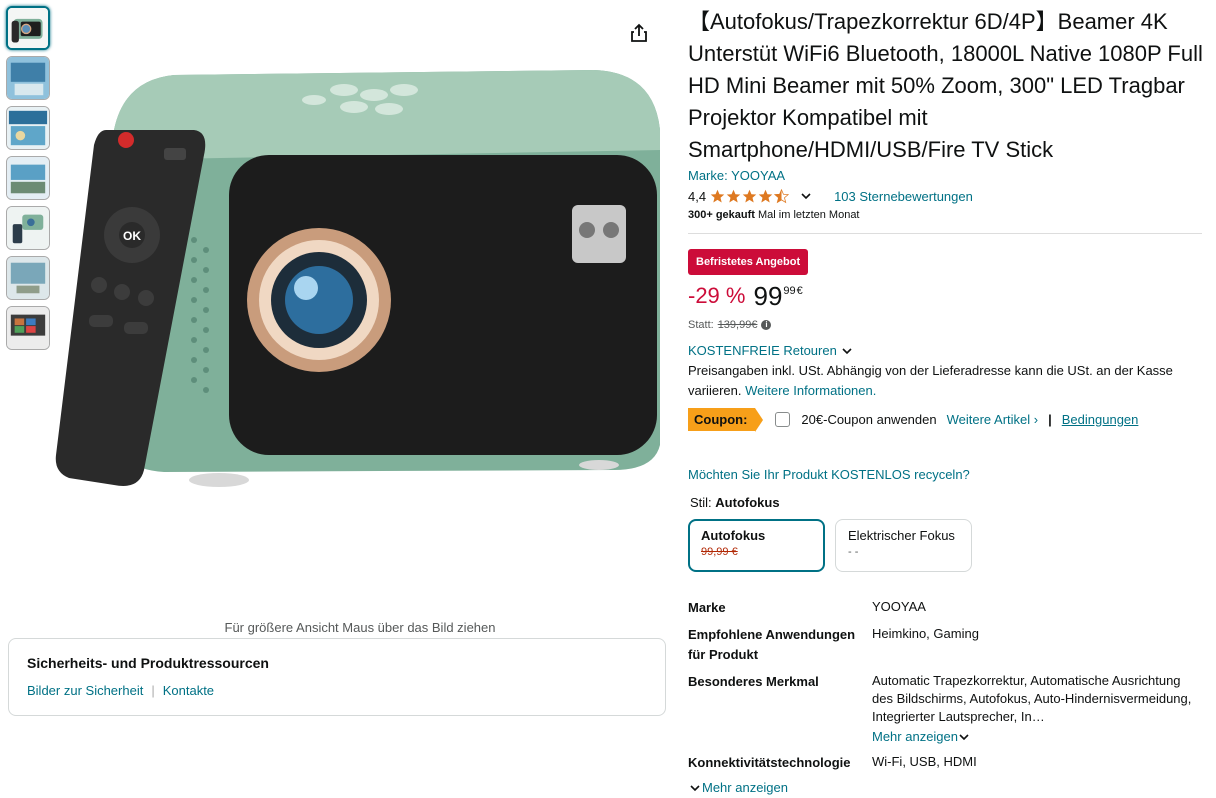 This screenshot has height=798, width=1216. What do you see at coordinates (946, 350) in the screenshot?
I see `free-returns: KOSTENFREIE Retouren` at bounding box center [946, 350].